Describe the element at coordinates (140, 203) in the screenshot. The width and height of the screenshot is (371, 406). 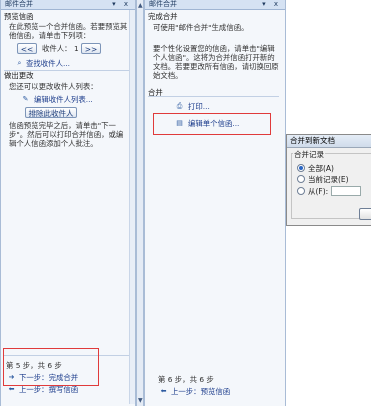
I see `vertical-scrollbar: ▲ ▼` at that location.